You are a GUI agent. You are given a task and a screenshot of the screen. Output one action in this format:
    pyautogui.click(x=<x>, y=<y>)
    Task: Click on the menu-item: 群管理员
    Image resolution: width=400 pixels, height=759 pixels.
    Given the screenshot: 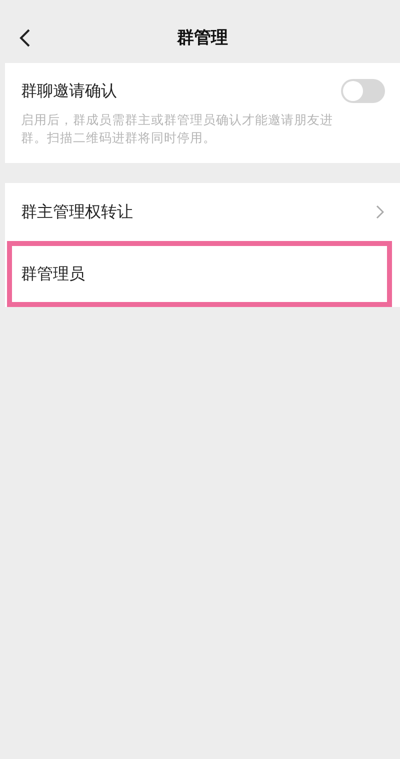 What is the action you would take?
    pyautogui.click(x=199, y=274)
    